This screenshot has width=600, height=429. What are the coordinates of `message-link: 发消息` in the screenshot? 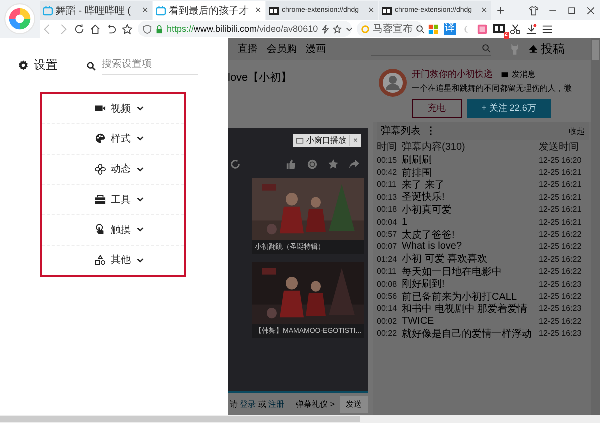 It's located at (524, 74).